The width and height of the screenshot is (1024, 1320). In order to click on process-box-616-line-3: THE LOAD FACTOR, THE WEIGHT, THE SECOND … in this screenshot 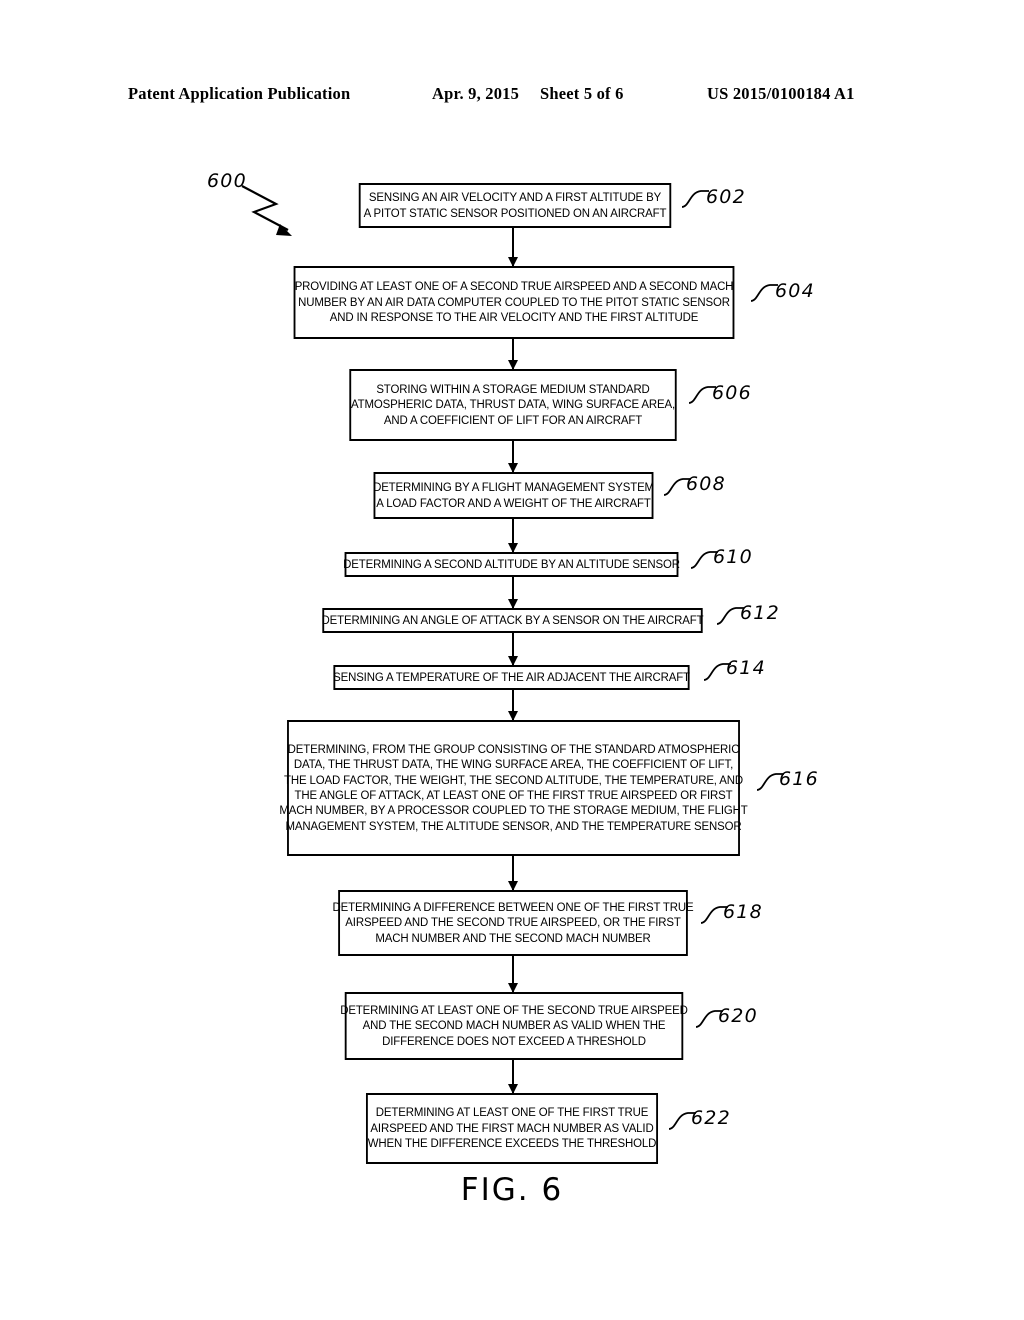, I will do `click(513, 779)`.